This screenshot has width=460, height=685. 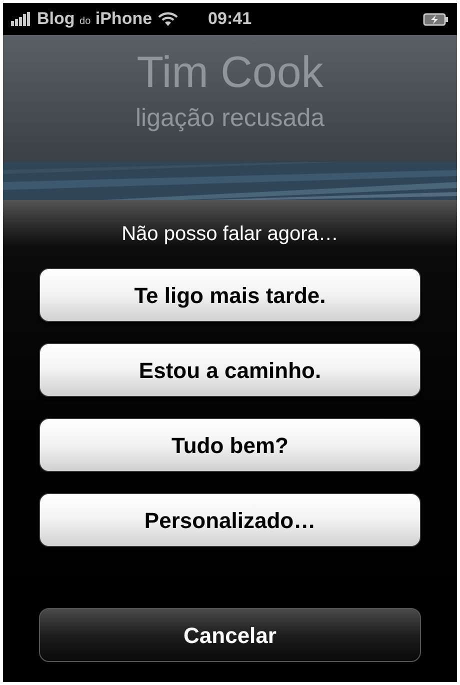 What do you see at coordinates (168, 19) in the screenshot?
I see `wifi-icon` at bounding box center [168, 19].